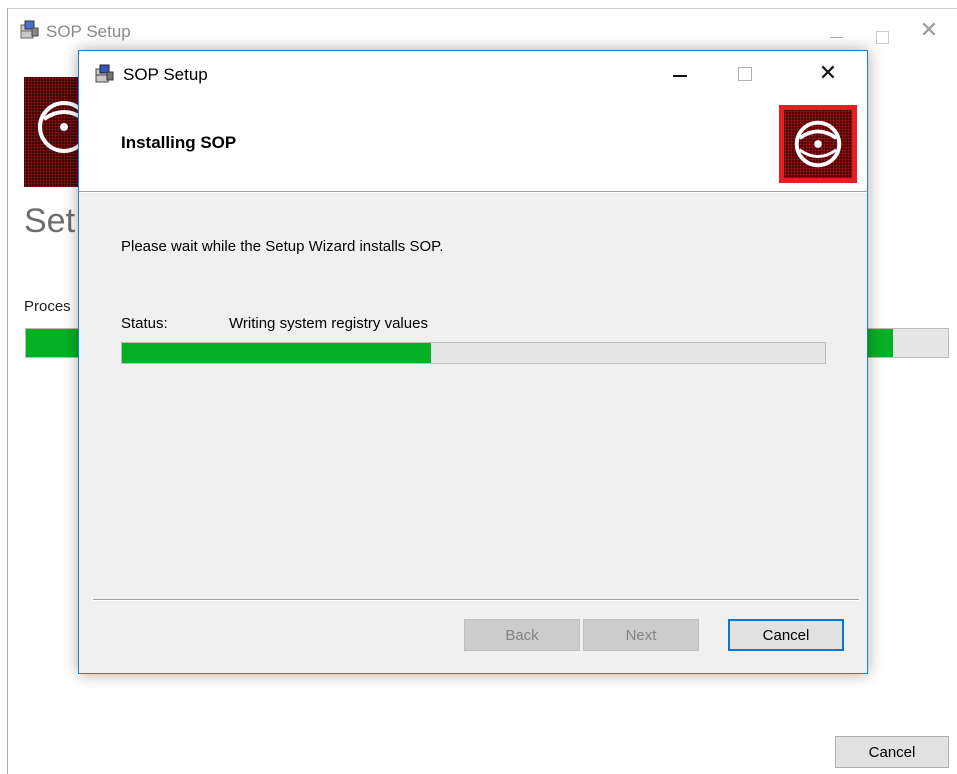 This screenshot has width=957, height=774. Describe the element at coordinates (473, 143) in the screenshot. I see `dialog-banner: Installing SOP` at that location.